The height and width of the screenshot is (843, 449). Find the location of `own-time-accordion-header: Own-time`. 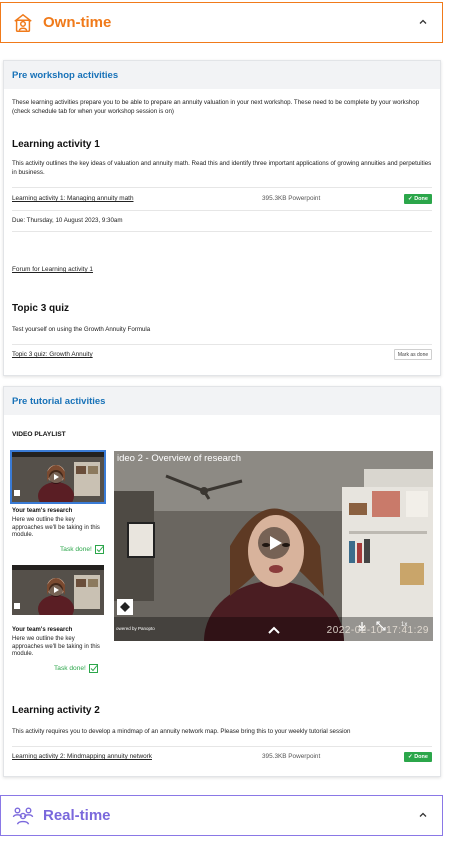

own-time-accordion-header: Own-time is located at coordinates (221, 22).